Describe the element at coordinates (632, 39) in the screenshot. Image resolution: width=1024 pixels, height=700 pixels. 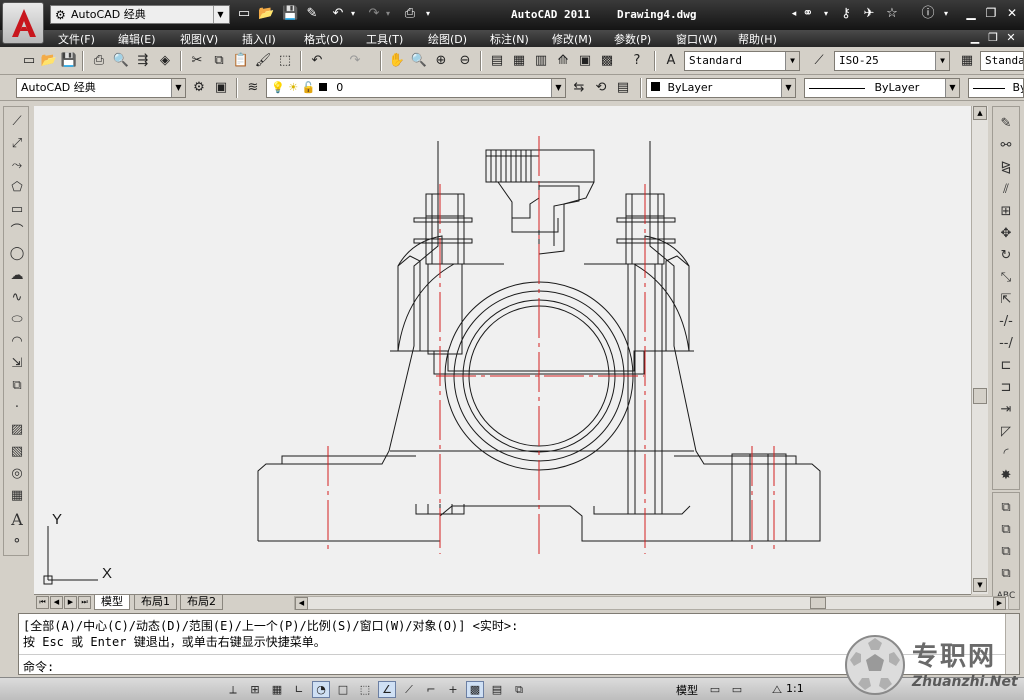
I see `menu-parametric: 参数(P)` at that location.